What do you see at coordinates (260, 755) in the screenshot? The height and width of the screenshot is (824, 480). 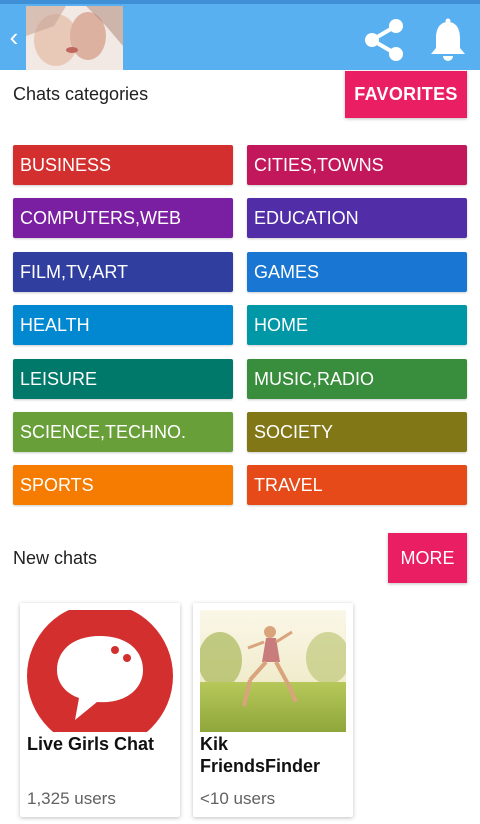 I see `chat-card-title: Kik FriendsFinder` at bounding box center [260, 755].